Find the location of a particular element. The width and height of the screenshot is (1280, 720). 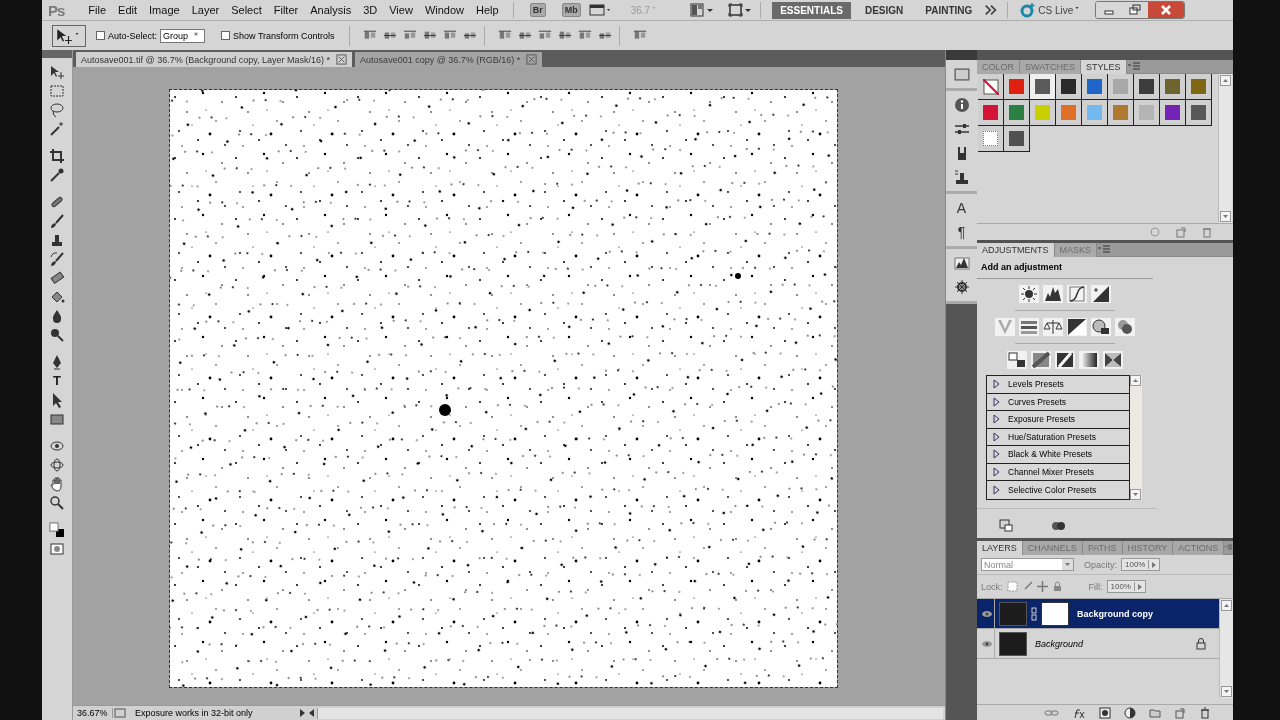

zoom-field: 36.67% is located at coordinates (93, 713).